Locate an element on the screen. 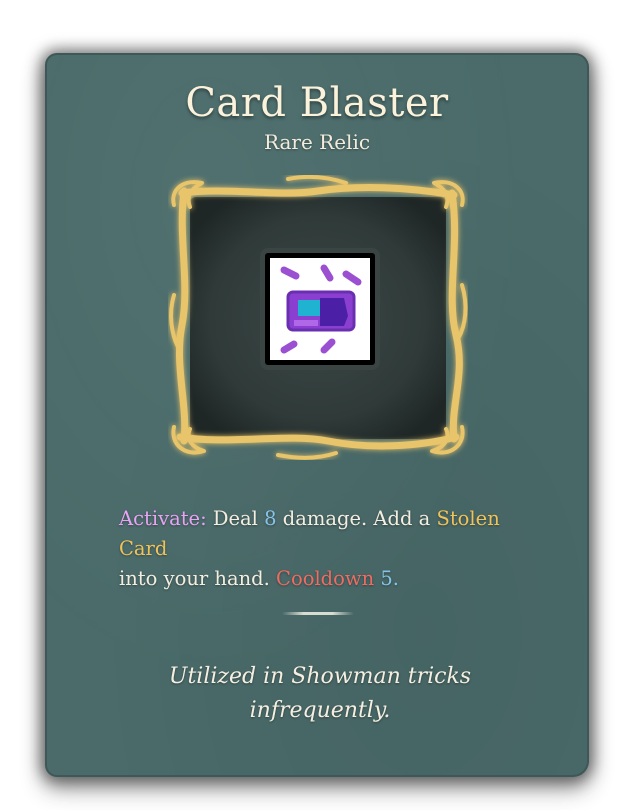 This screenshot has width=640, height=810. card-blaster-icon is located at coordinates (320, 309).